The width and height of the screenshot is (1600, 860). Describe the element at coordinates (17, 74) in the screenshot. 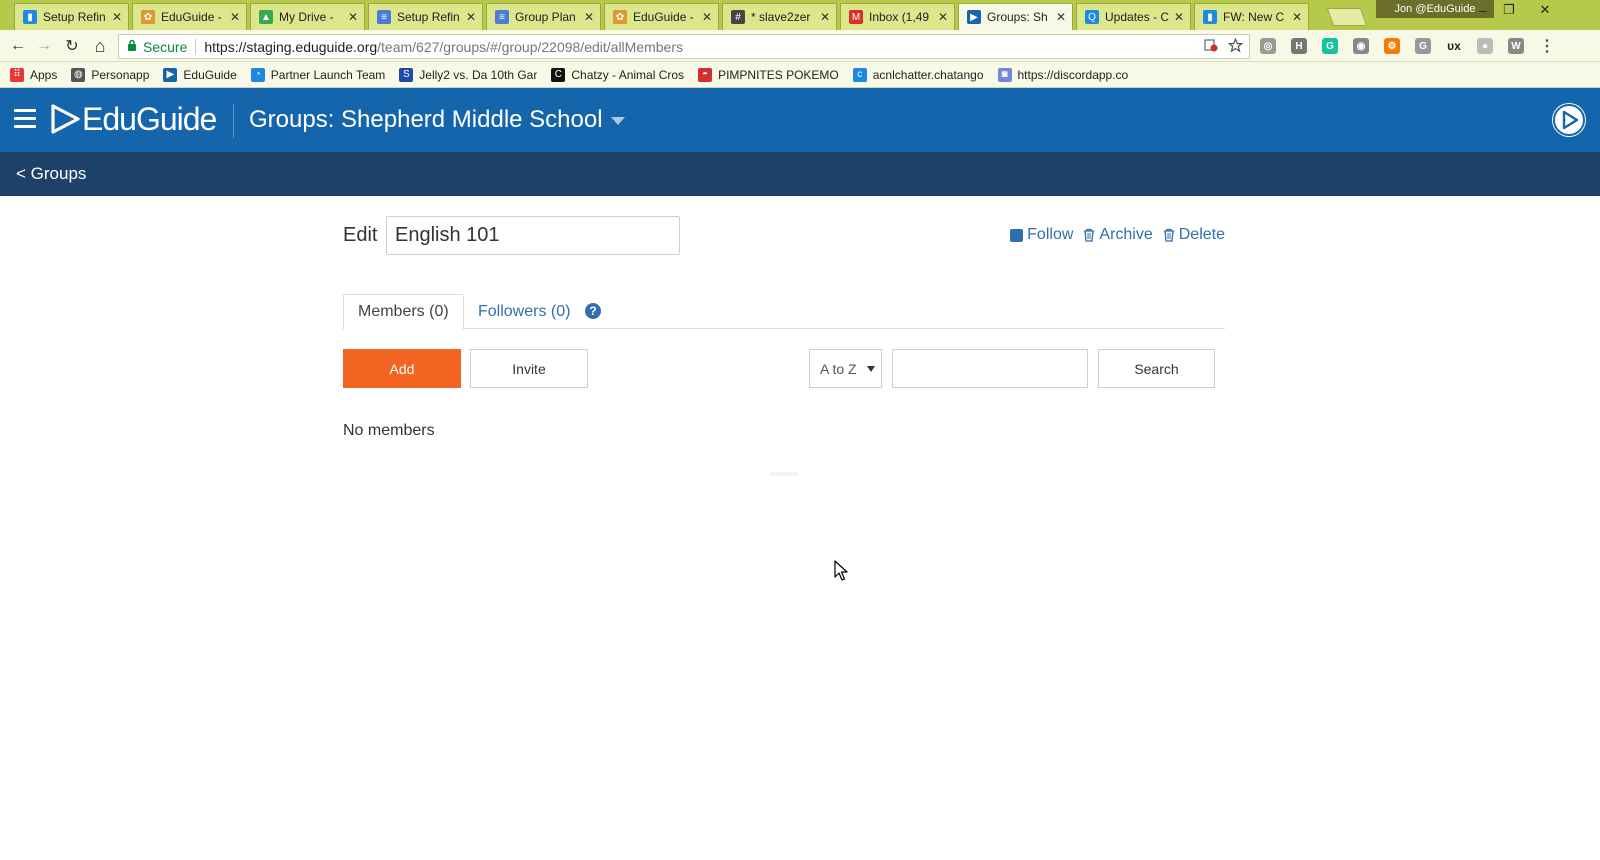

I see `bookmark-favicon-icon: ⠿` at that location.